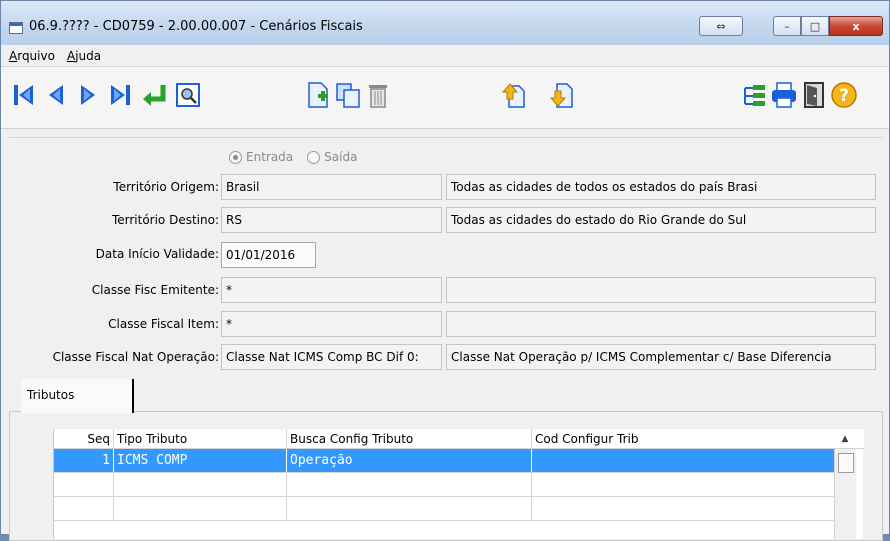  I want to click on row-classe-item: Classe Fiscal Item:, so click(114, 327).